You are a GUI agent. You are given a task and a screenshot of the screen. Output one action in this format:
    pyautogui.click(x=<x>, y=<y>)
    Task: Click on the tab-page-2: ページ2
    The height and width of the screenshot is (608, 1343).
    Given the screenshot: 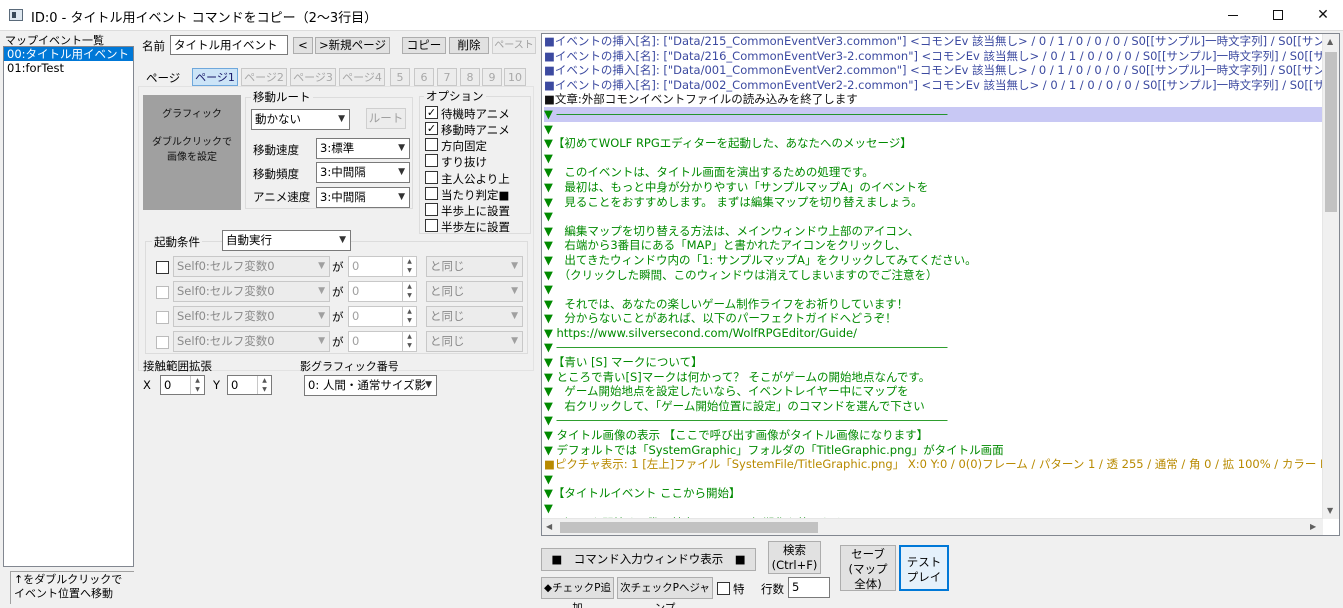 What is the action you would take?
    pyautogui.click(x=264, y=77)
    